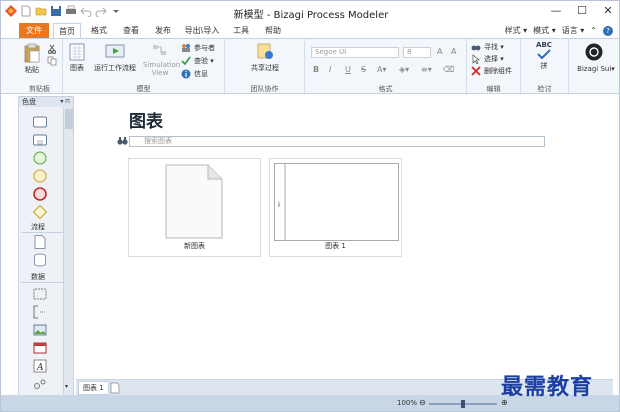 The image size is (620, 412). I want to click on strikethrough-button: S, so click(363, 69).